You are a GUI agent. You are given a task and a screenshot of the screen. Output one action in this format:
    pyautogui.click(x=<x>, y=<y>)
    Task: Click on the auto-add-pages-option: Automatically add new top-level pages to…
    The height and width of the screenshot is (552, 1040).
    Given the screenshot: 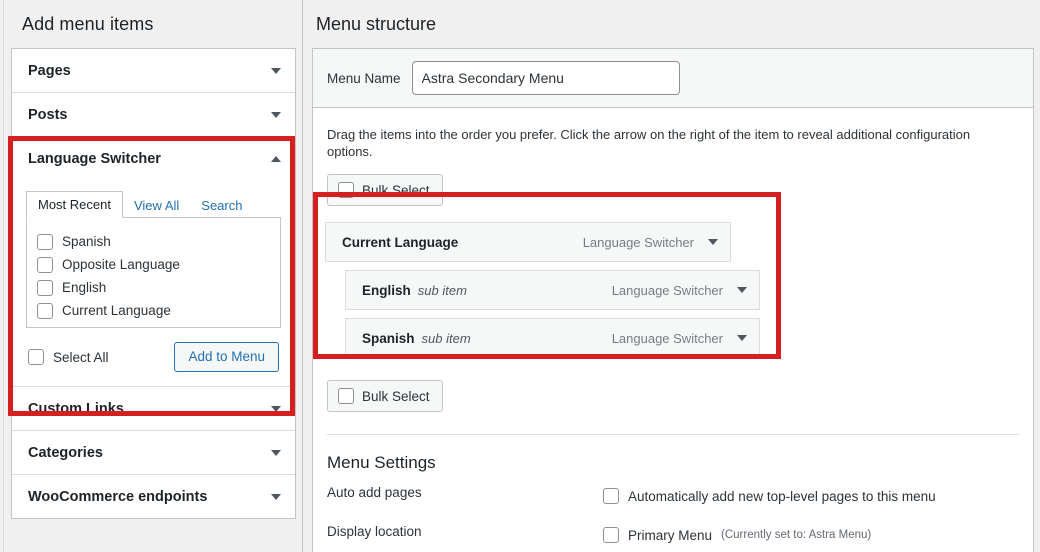 What is the action you would take?
    pyautogui.click(x=818, y=496)
    